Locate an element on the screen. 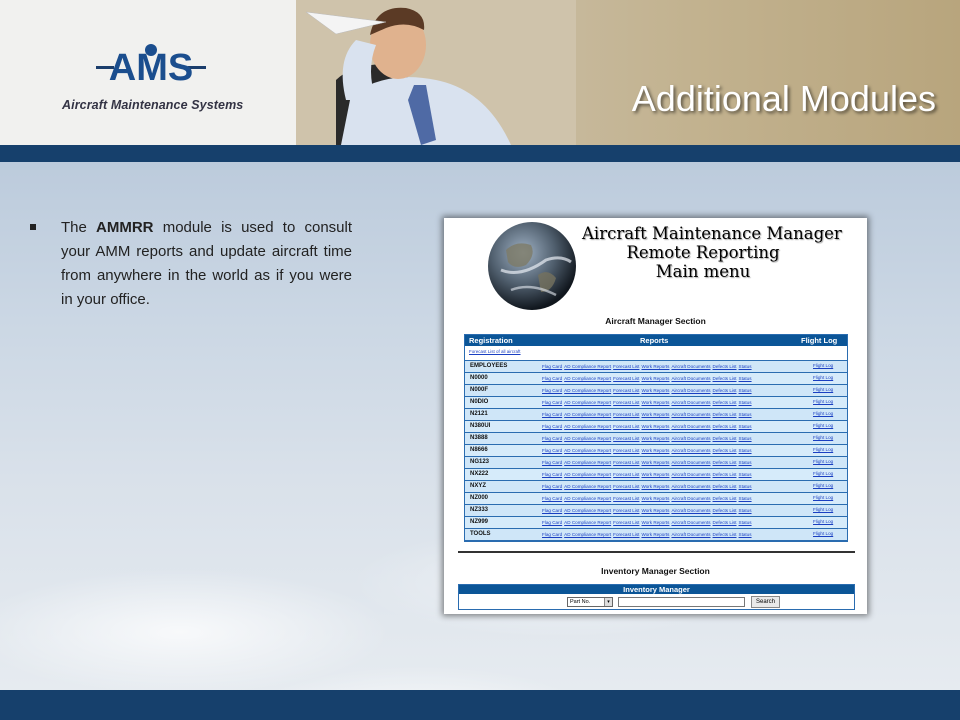 The image size is (960, 720). forecast-all-link: Forecast List of all aircraft is located at coordinates (495, 351).